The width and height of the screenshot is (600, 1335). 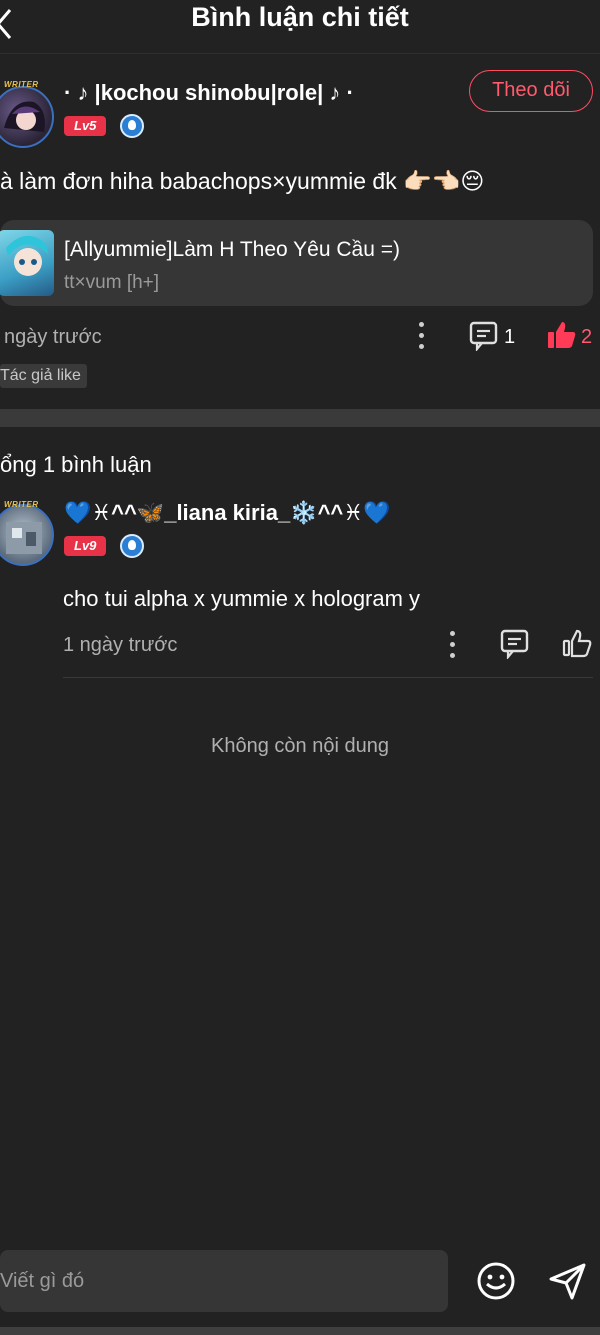 I want to click on level-badge: Lv9, so click(x=85, y=546).